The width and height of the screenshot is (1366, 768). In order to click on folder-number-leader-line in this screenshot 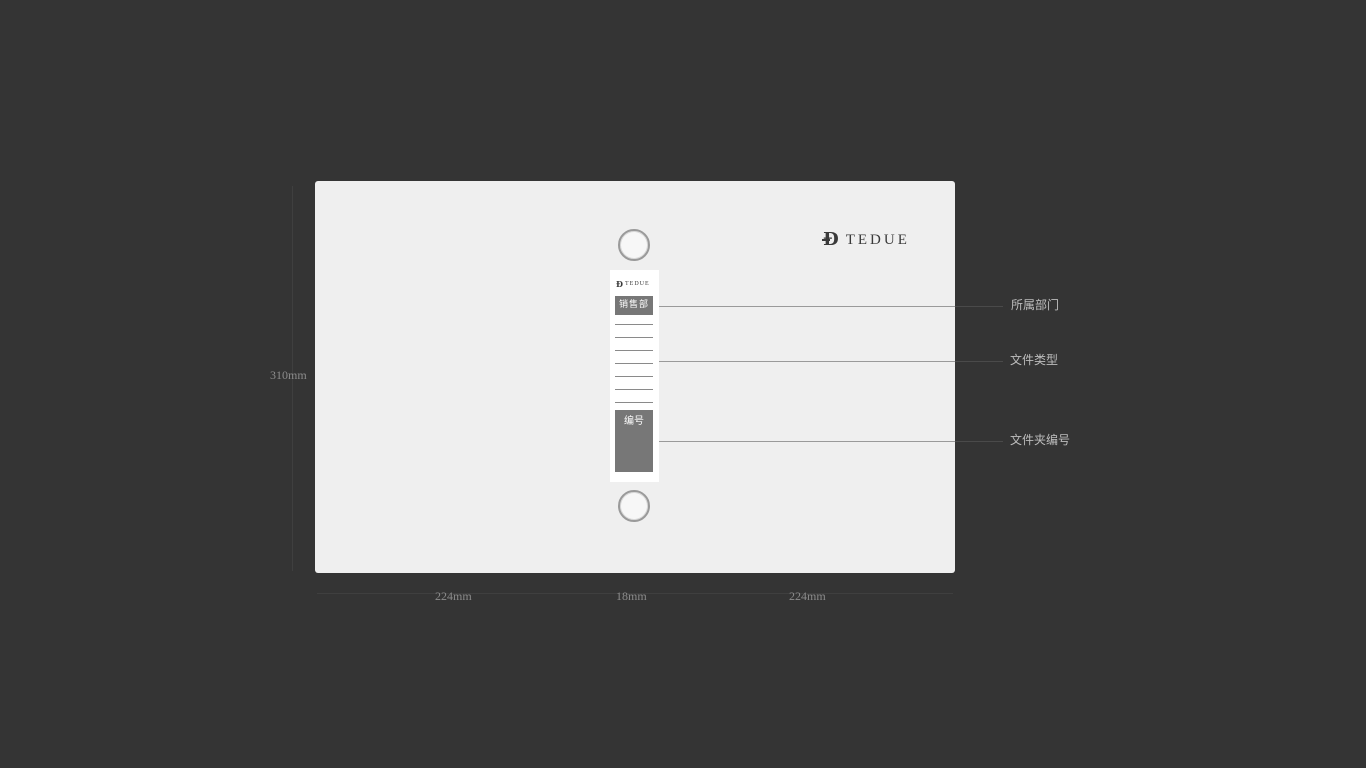, I will do `click(807, 441)`.